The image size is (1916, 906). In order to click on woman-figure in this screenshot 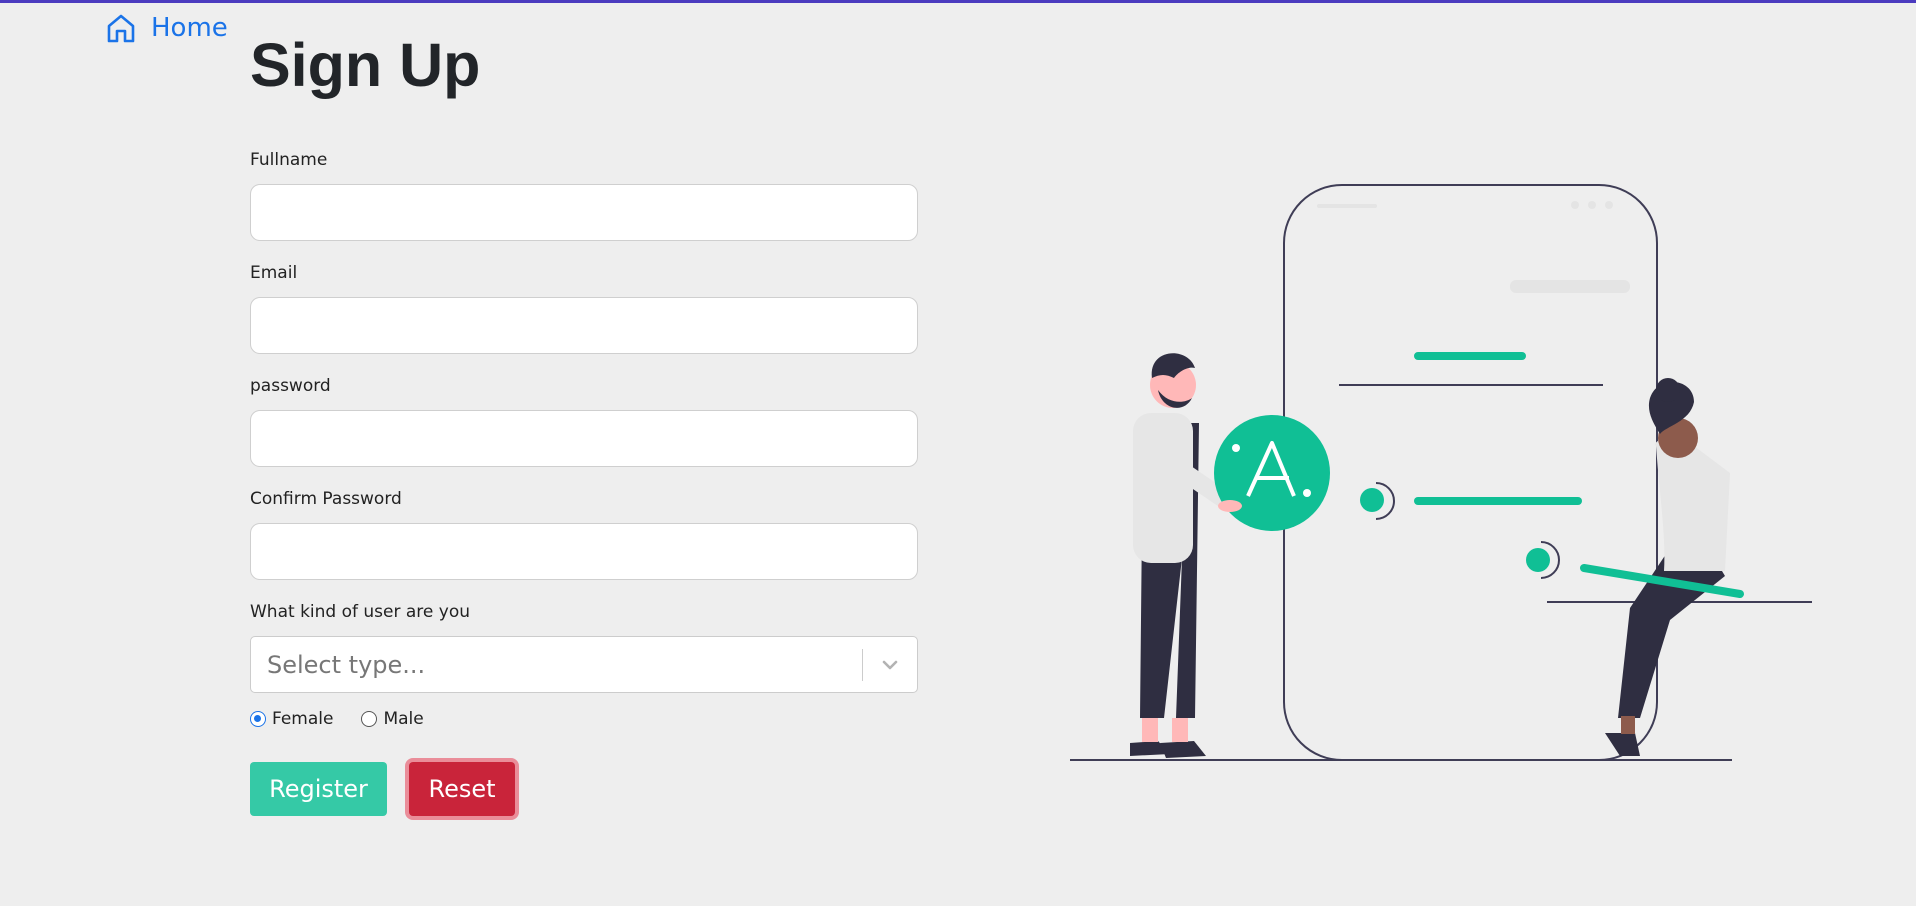, I will do `click(1662, 567)`.